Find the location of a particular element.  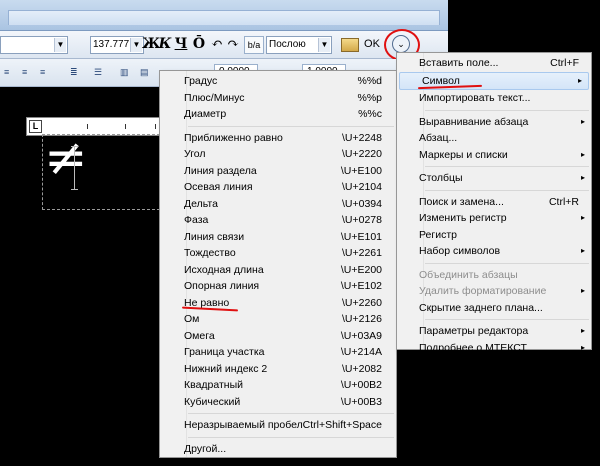

menu-item-label: Изменить регистр is located at coordinates (463, 218).